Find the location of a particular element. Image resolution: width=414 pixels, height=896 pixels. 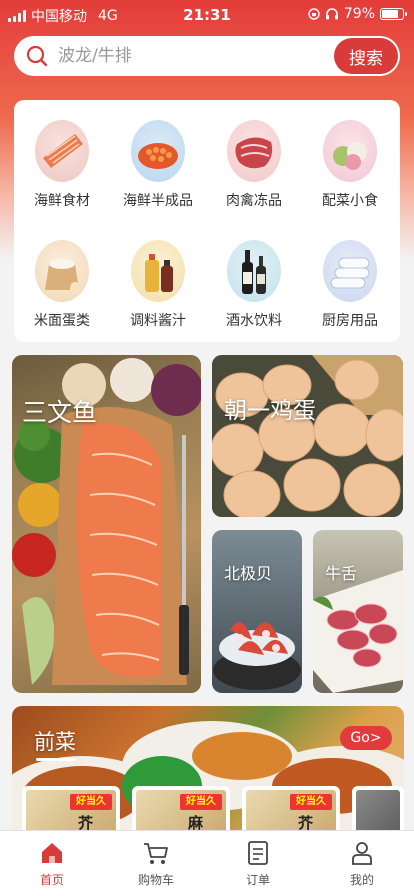

home-icon is located at coordinates (52, 853).